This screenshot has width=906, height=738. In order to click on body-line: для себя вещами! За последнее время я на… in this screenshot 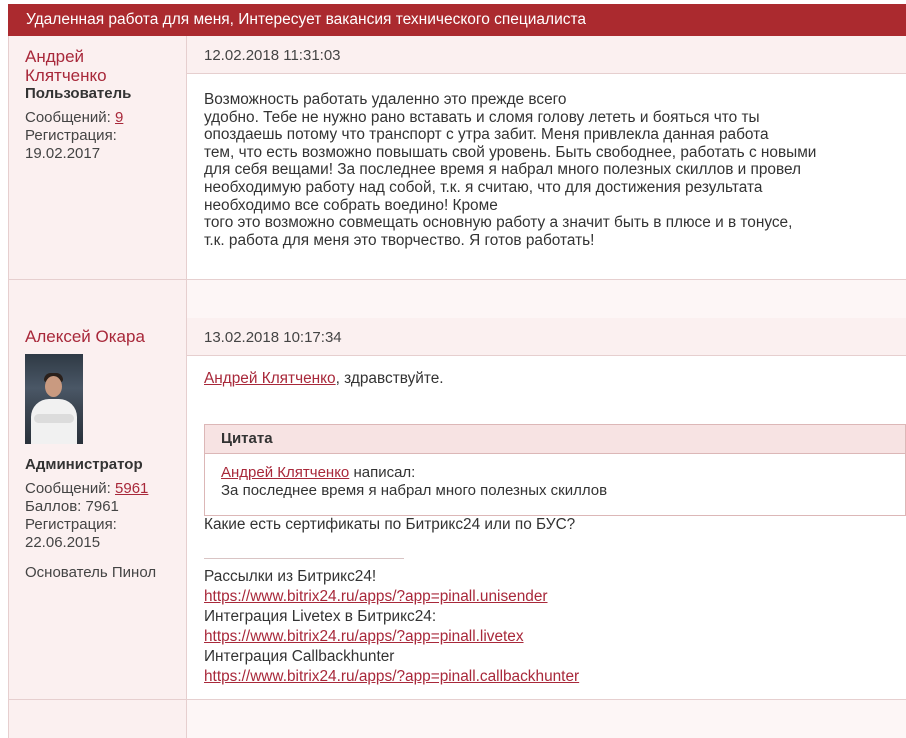, I will do `click(503, 170)`.